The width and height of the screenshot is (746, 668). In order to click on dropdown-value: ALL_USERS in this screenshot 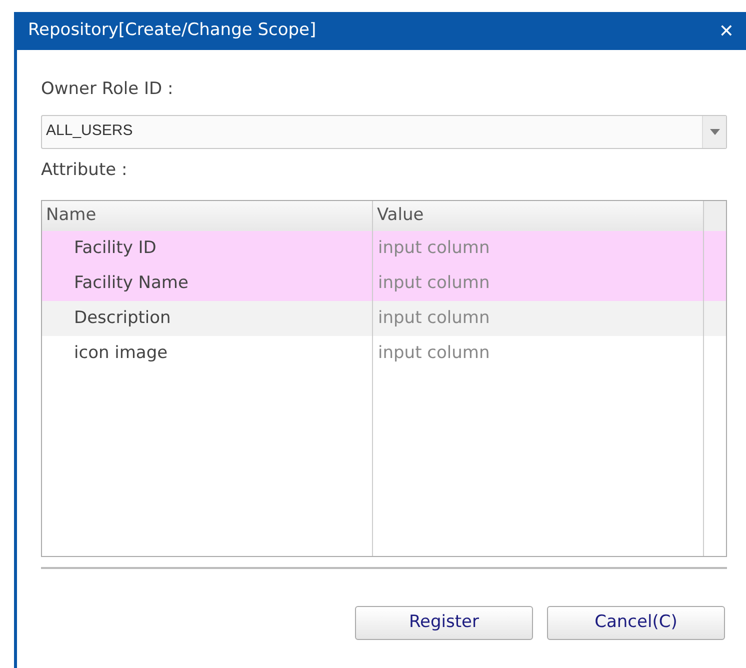, I will do `click(89, 131)`.